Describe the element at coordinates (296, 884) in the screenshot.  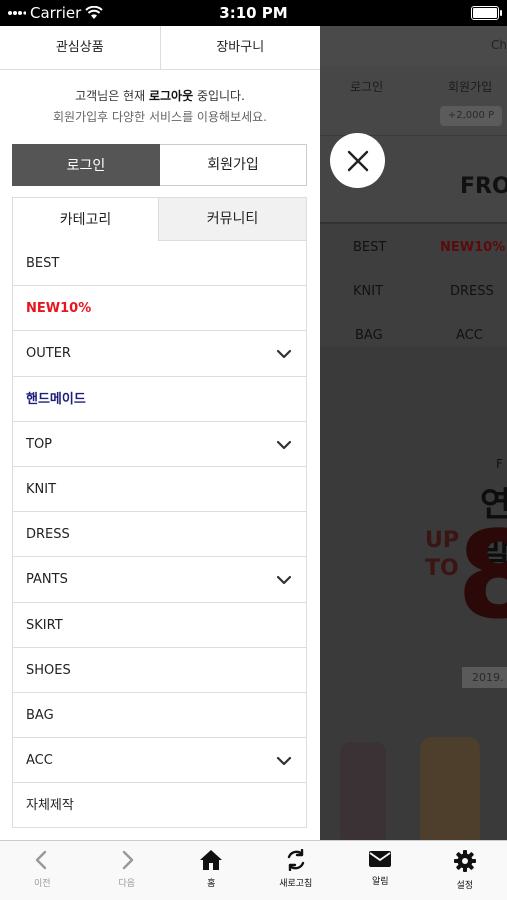
I see `refresh-label: 새로고침` at that location.